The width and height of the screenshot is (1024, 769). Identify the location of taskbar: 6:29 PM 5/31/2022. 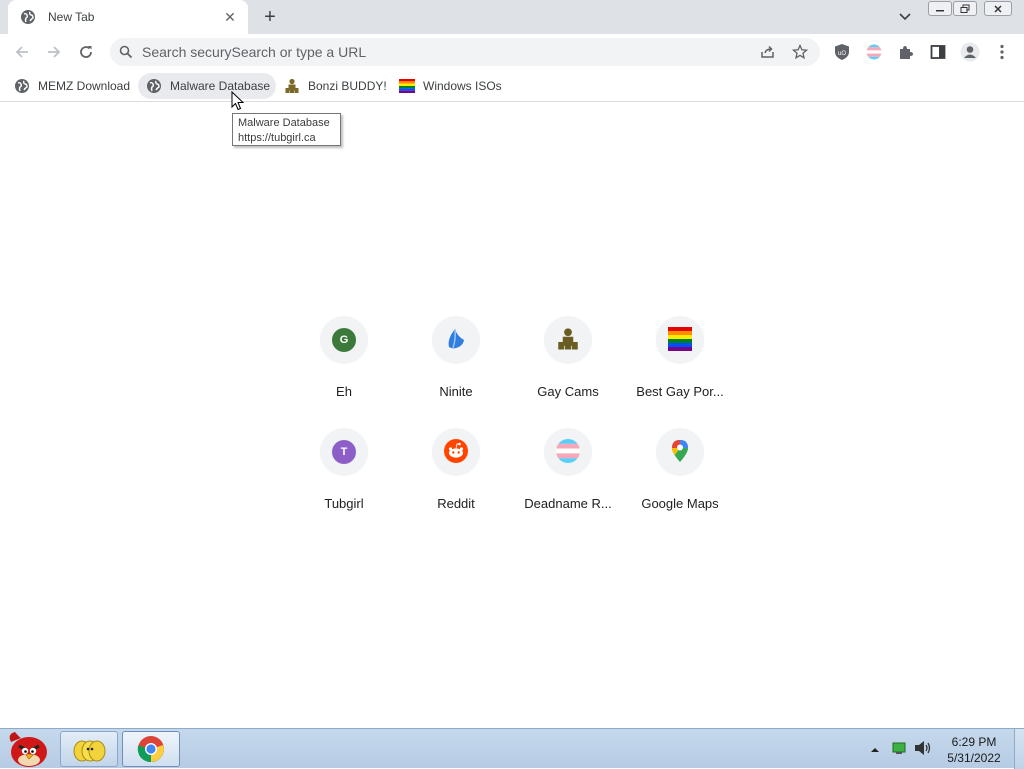
(512, 748).